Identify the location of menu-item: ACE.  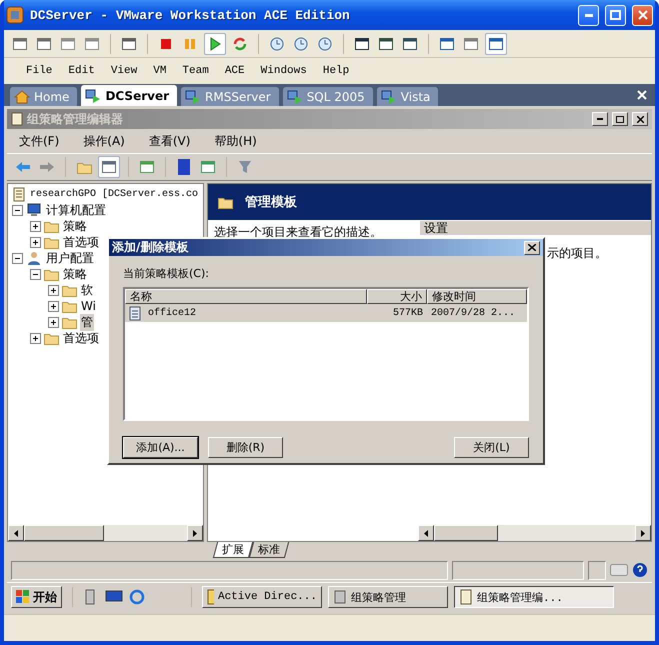
(234, 71).